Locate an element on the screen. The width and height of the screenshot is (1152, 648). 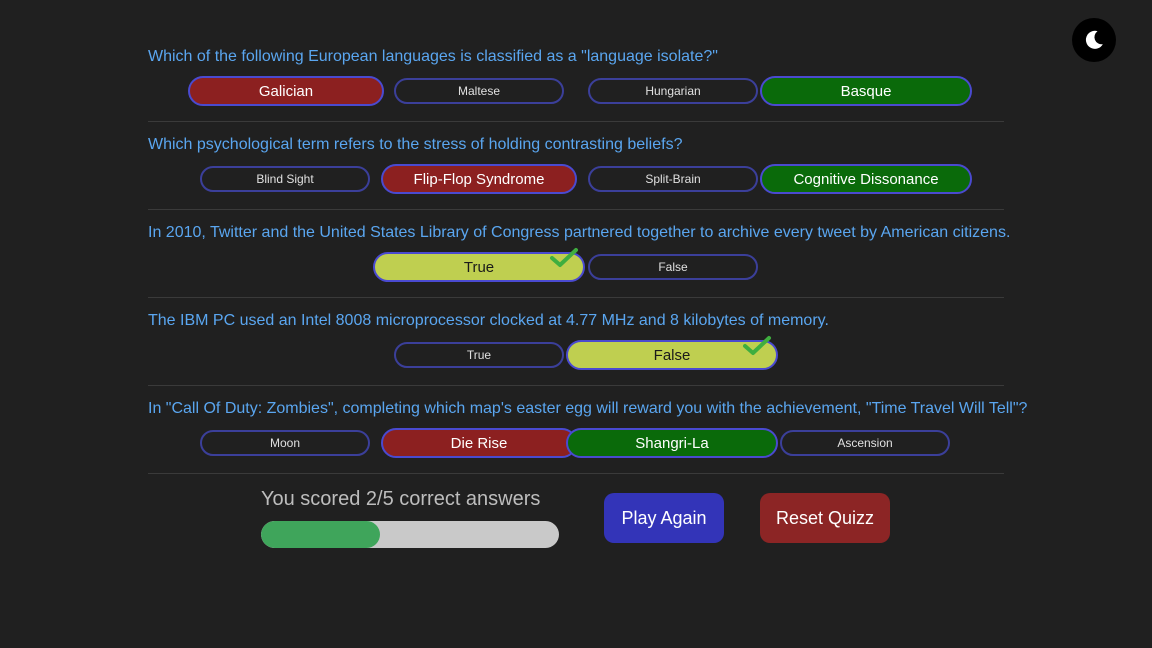
answer-options: Moon Die Rise Shangri-La Ascension is located at coordinates (576, 443).